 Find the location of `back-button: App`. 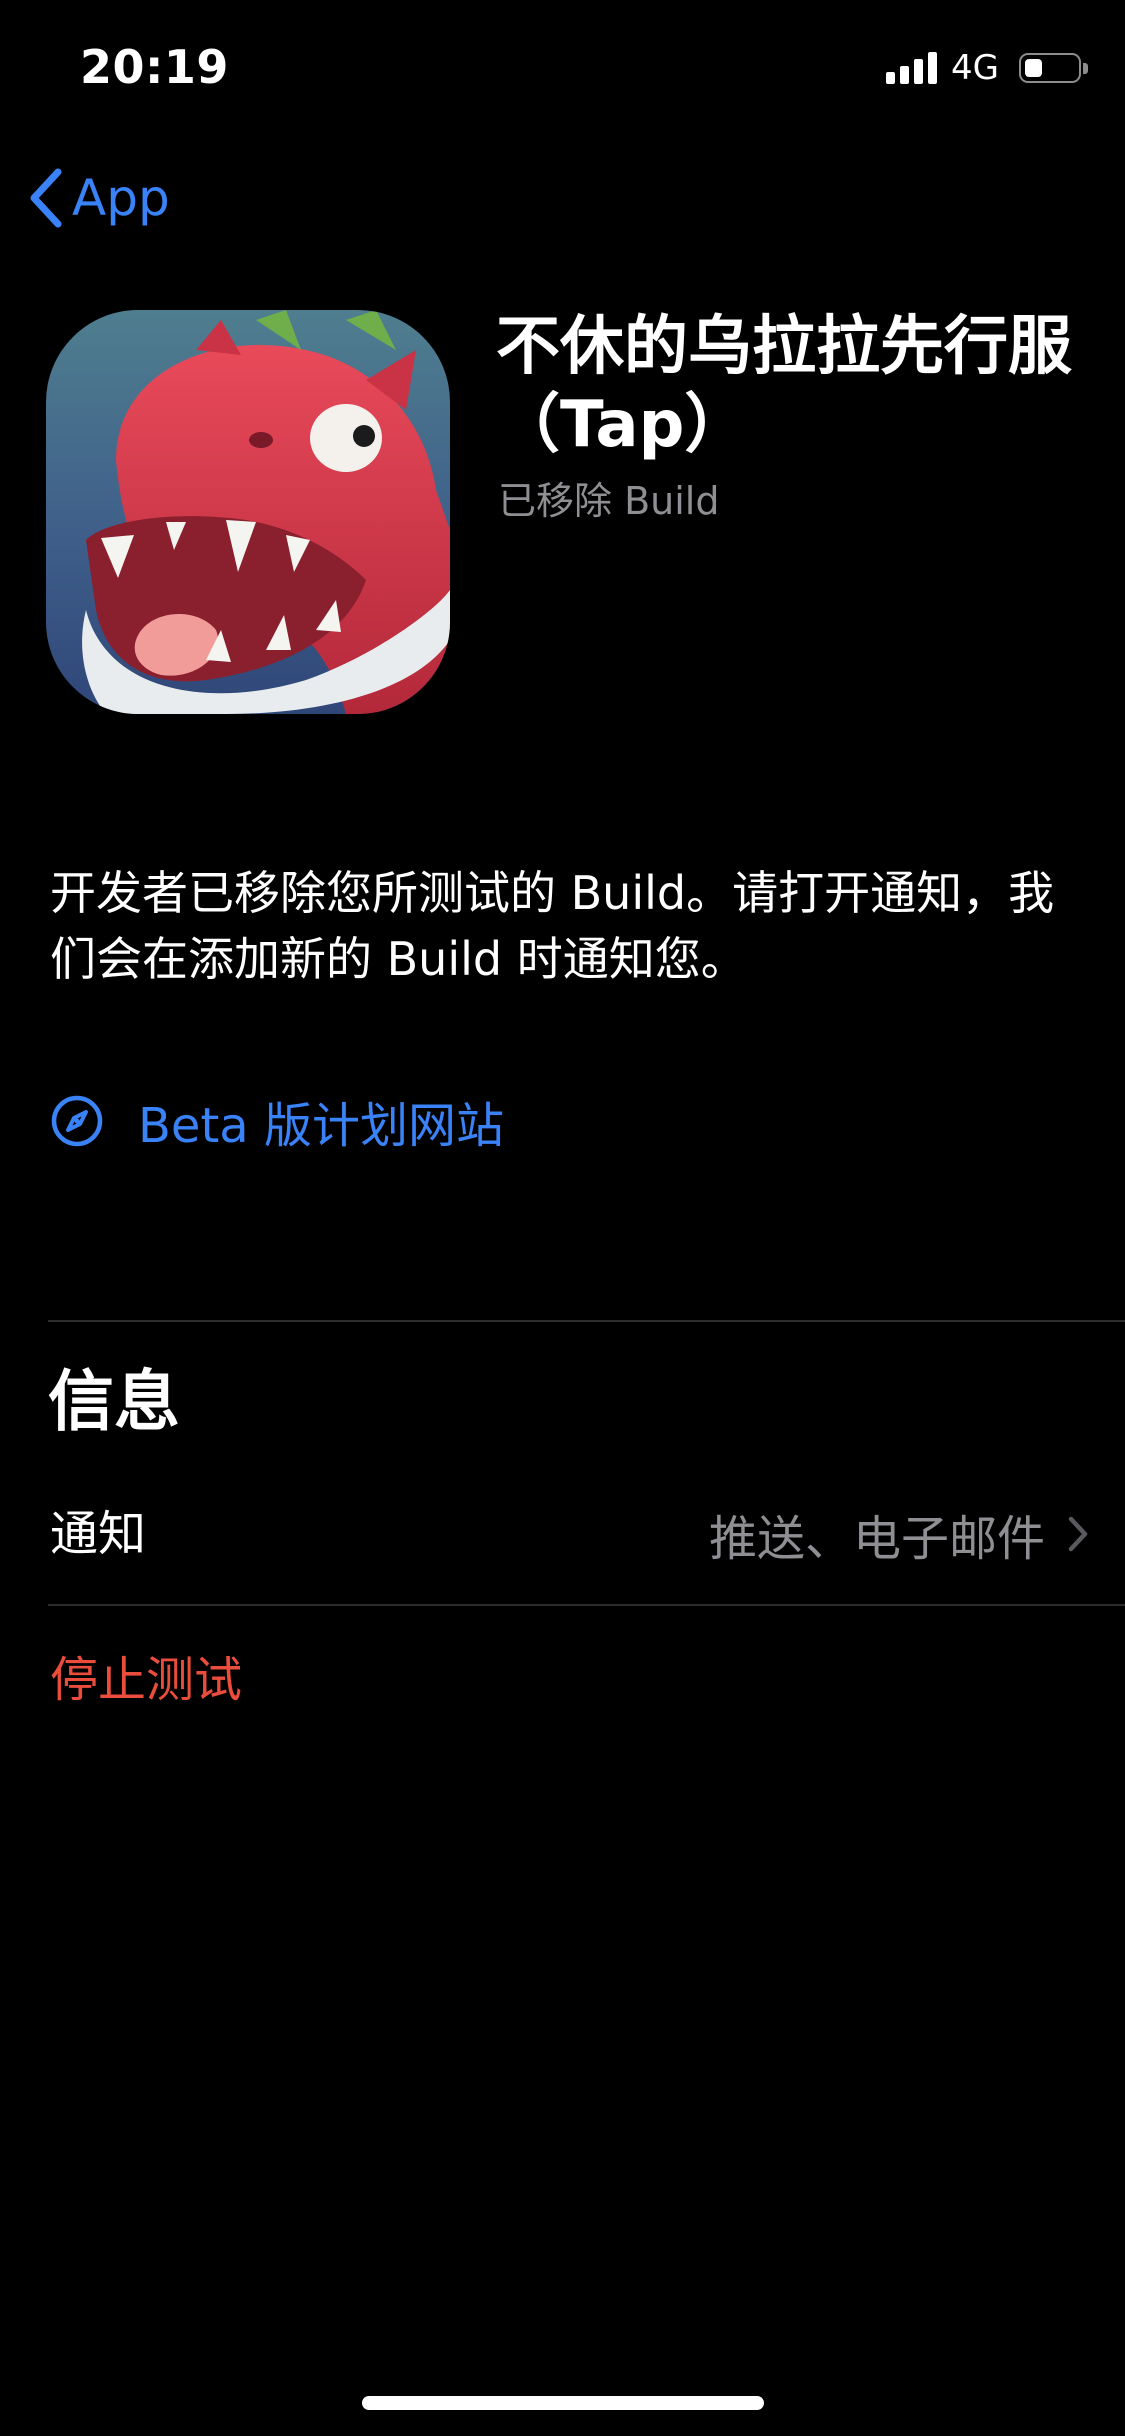

back-button: App is located at coordinates (98, 198).